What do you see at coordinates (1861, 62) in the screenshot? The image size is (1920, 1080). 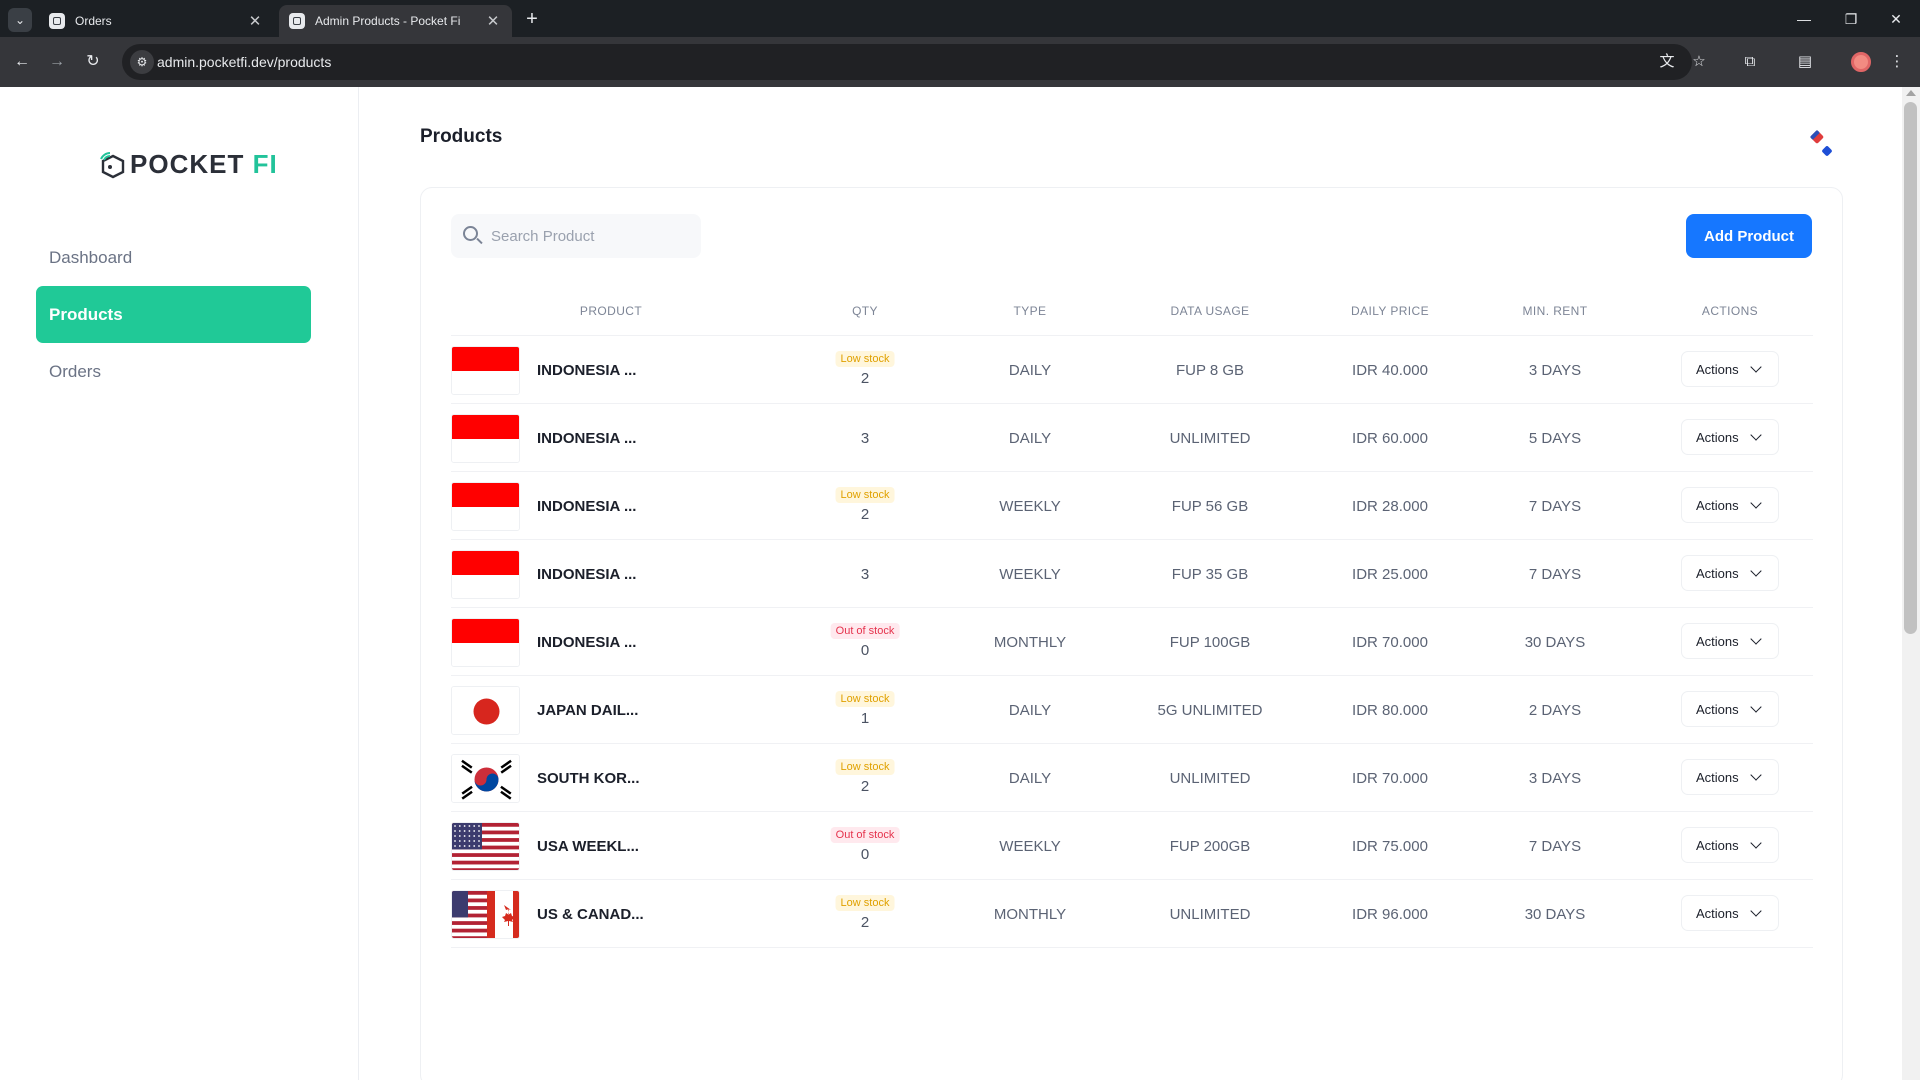 I see `profile-avatar` at bounding box center [1861, 62].